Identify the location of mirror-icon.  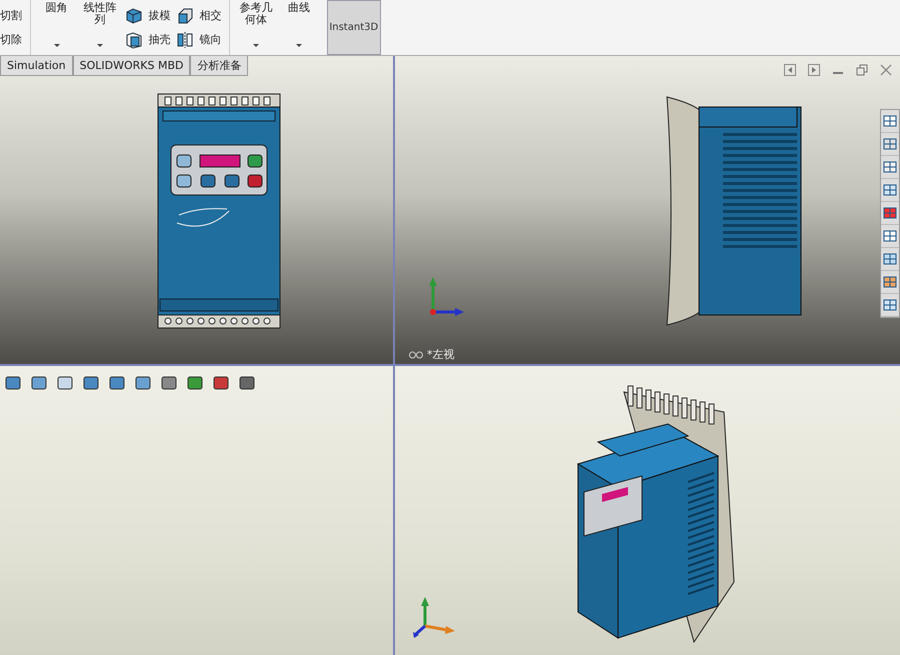
(185, 39).